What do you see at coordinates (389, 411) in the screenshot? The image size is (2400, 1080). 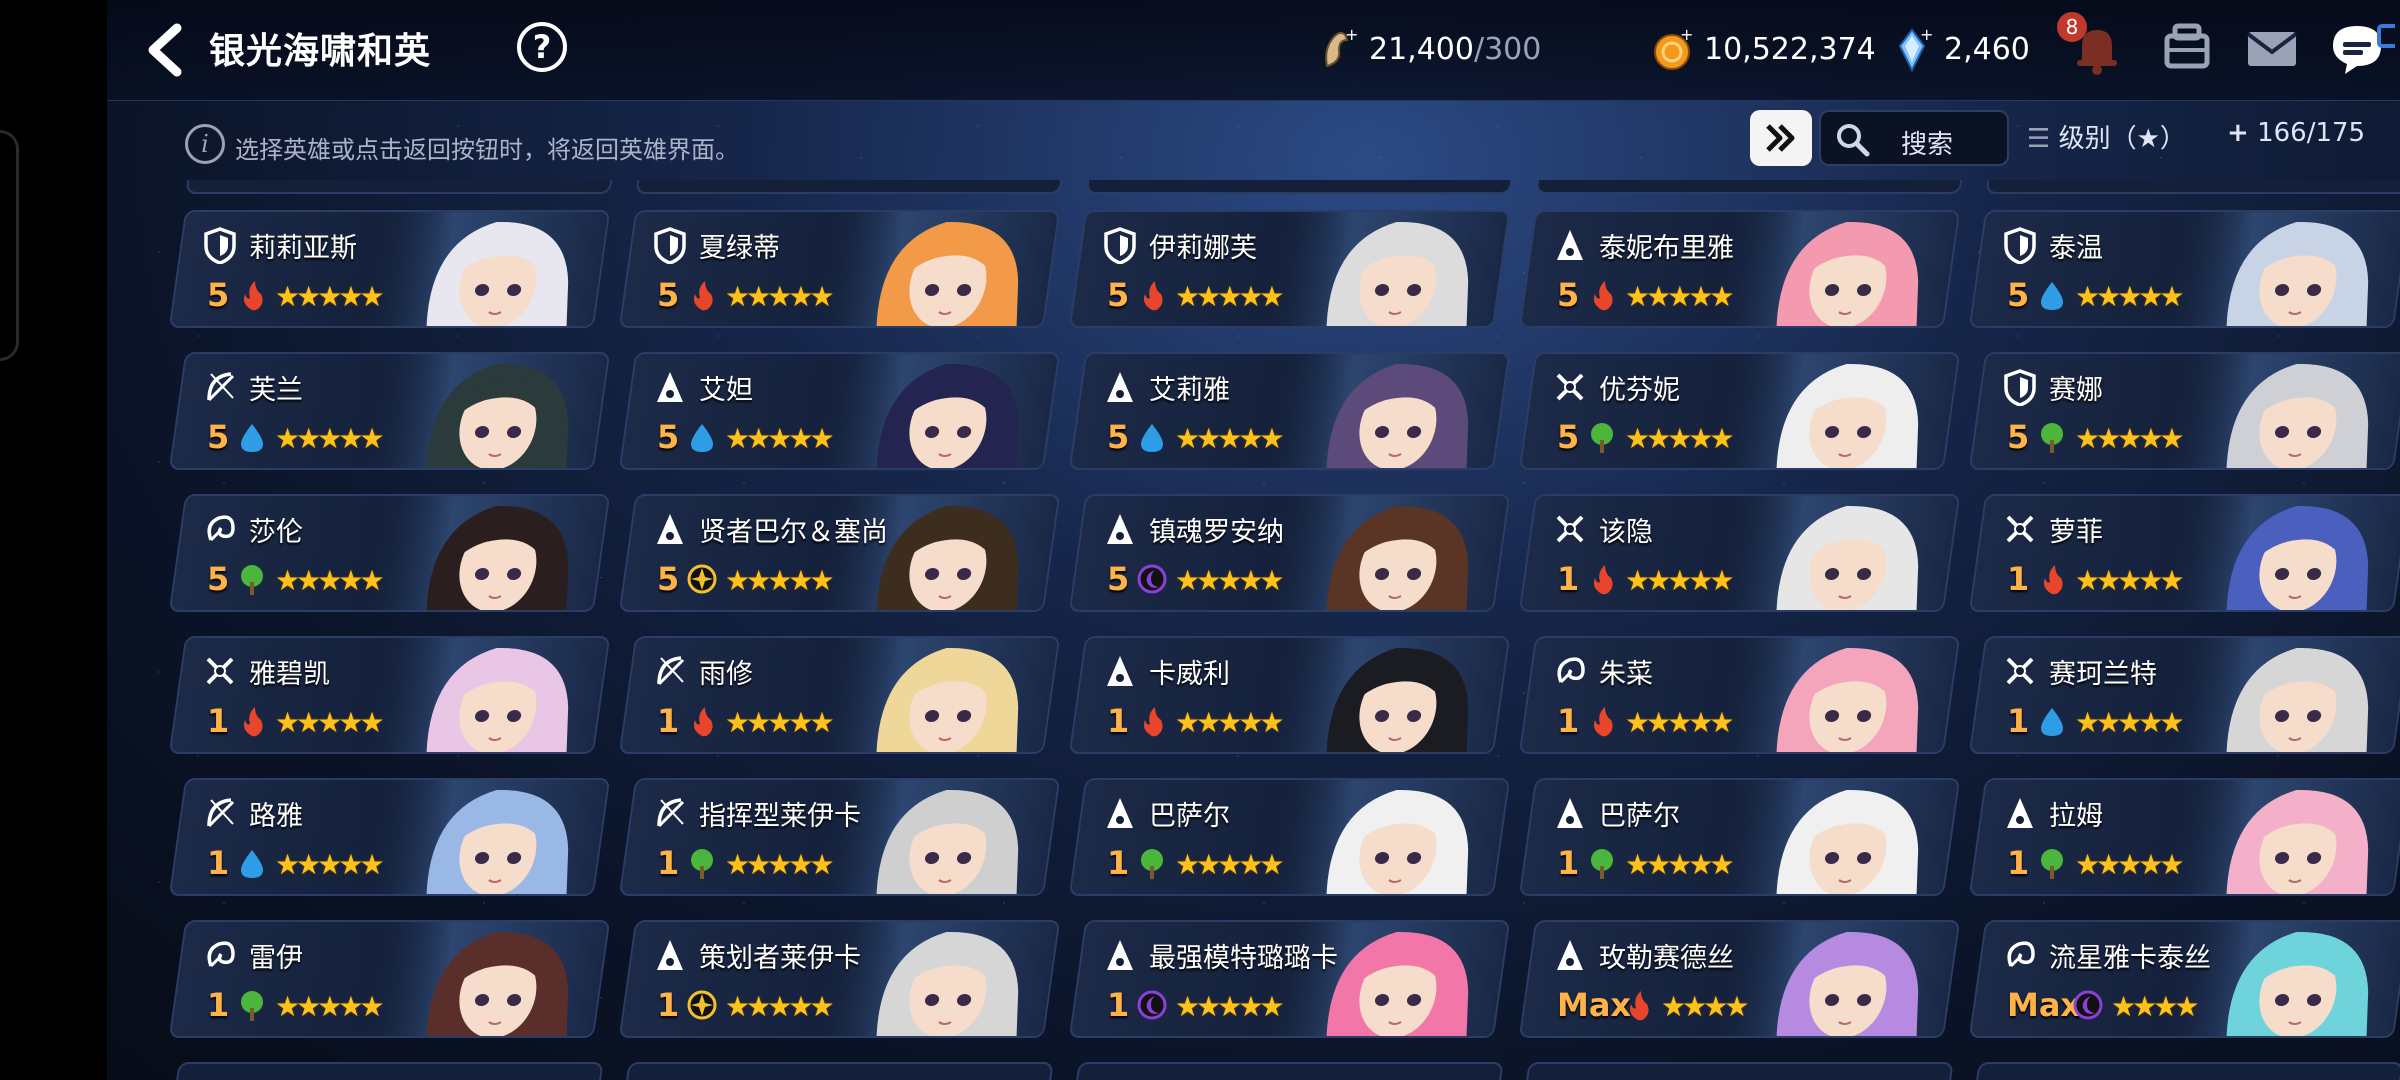 I see `hero-card: 芙兰 5 ★ ★ ★ ★ ★` at bounding box center [389, 411].